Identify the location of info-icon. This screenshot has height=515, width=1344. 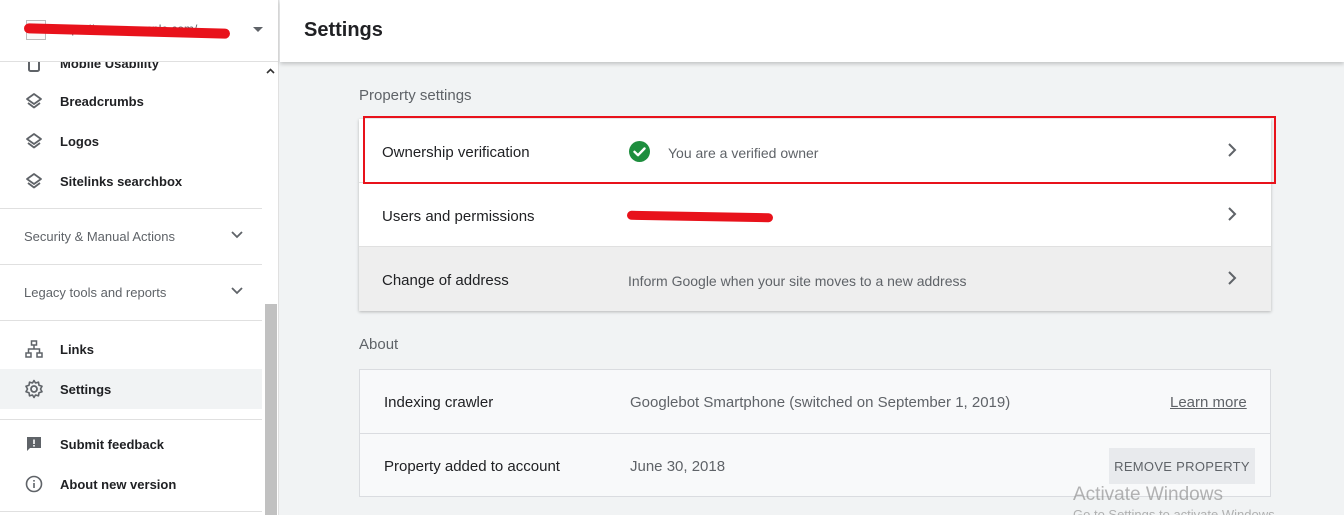
(34, 484).